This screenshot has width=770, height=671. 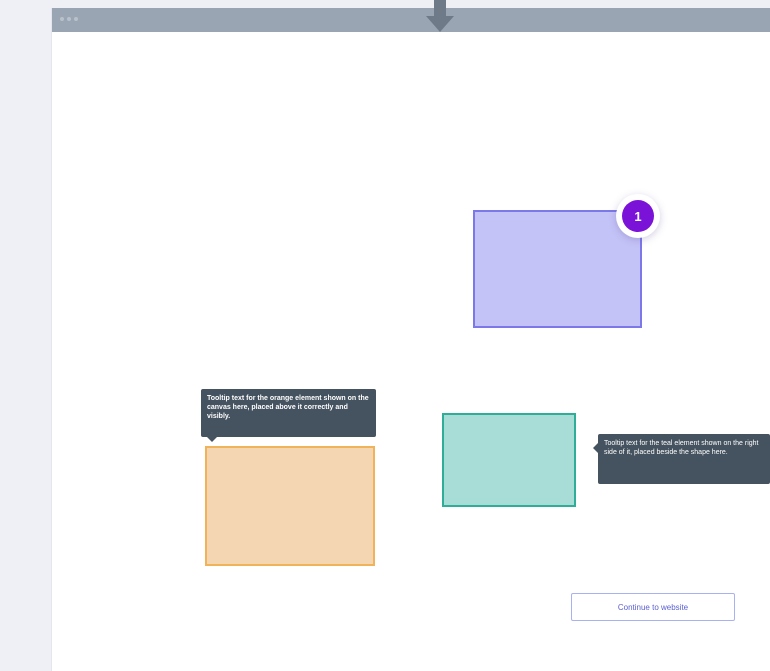 I want to click on step-number: 1, so click(x=638, y=216).